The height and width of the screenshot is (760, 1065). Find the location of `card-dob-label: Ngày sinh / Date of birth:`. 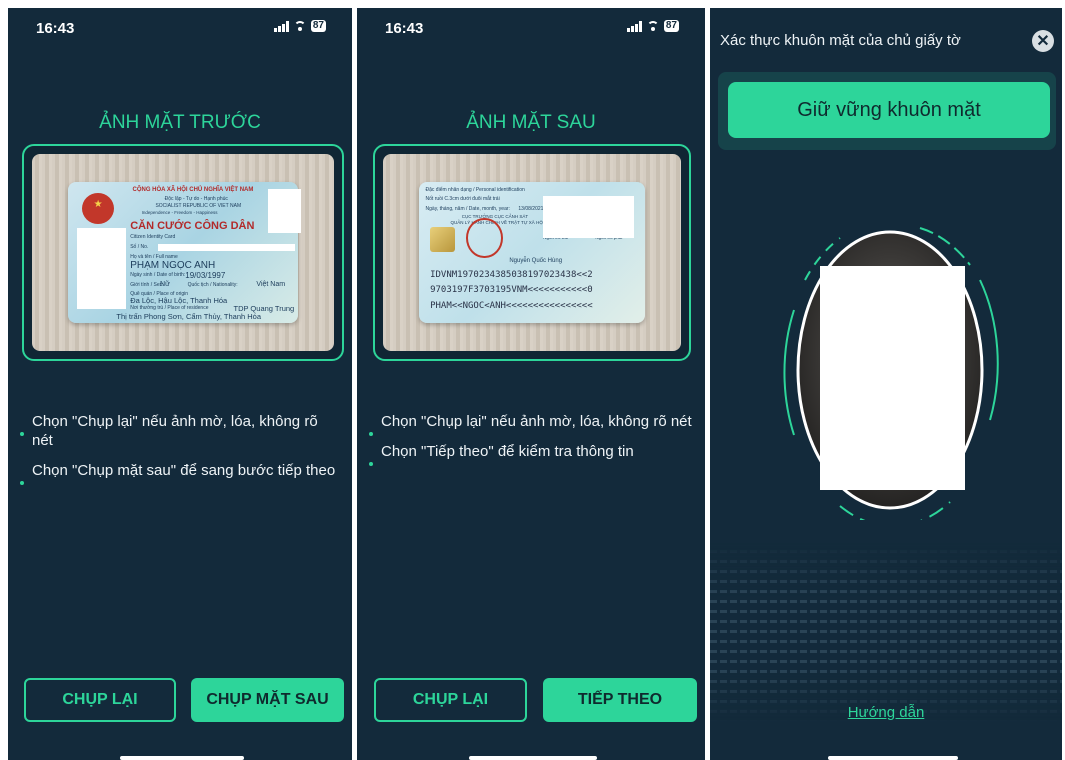

card-dob-label: Ngày sinh / Date of birth: is located at coordinates (158, 275).